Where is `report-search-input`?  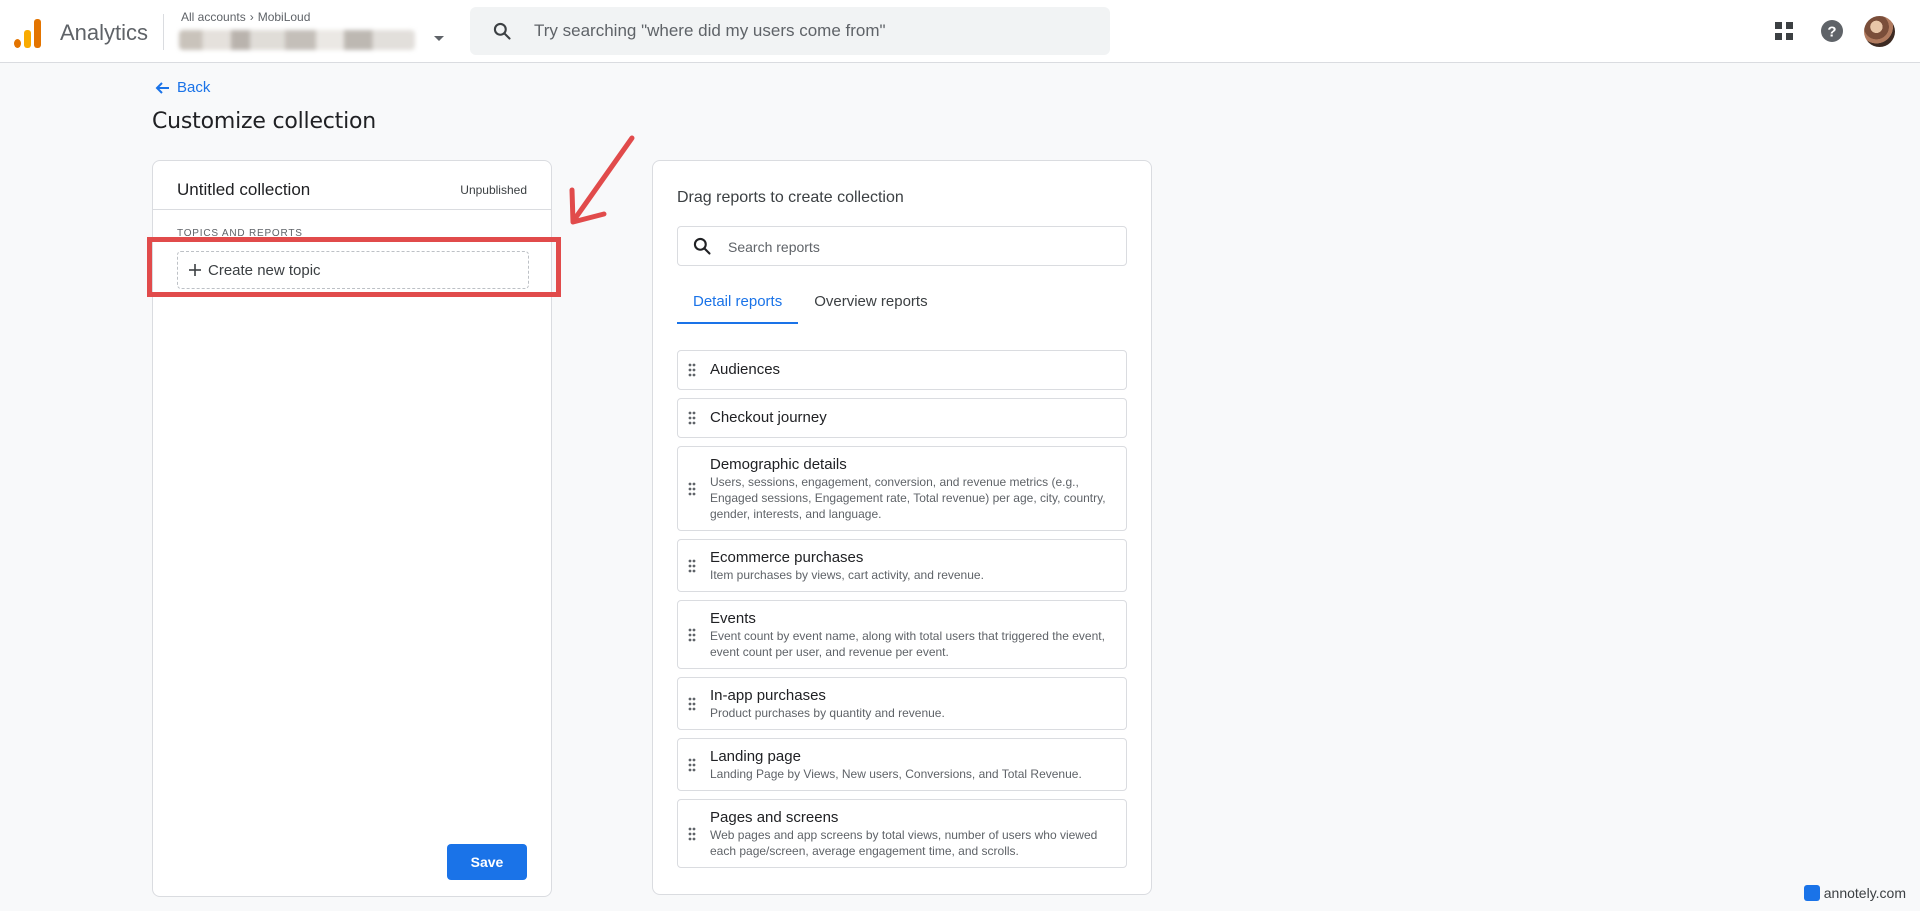
report-search-input is located at coordinates (918, 247).